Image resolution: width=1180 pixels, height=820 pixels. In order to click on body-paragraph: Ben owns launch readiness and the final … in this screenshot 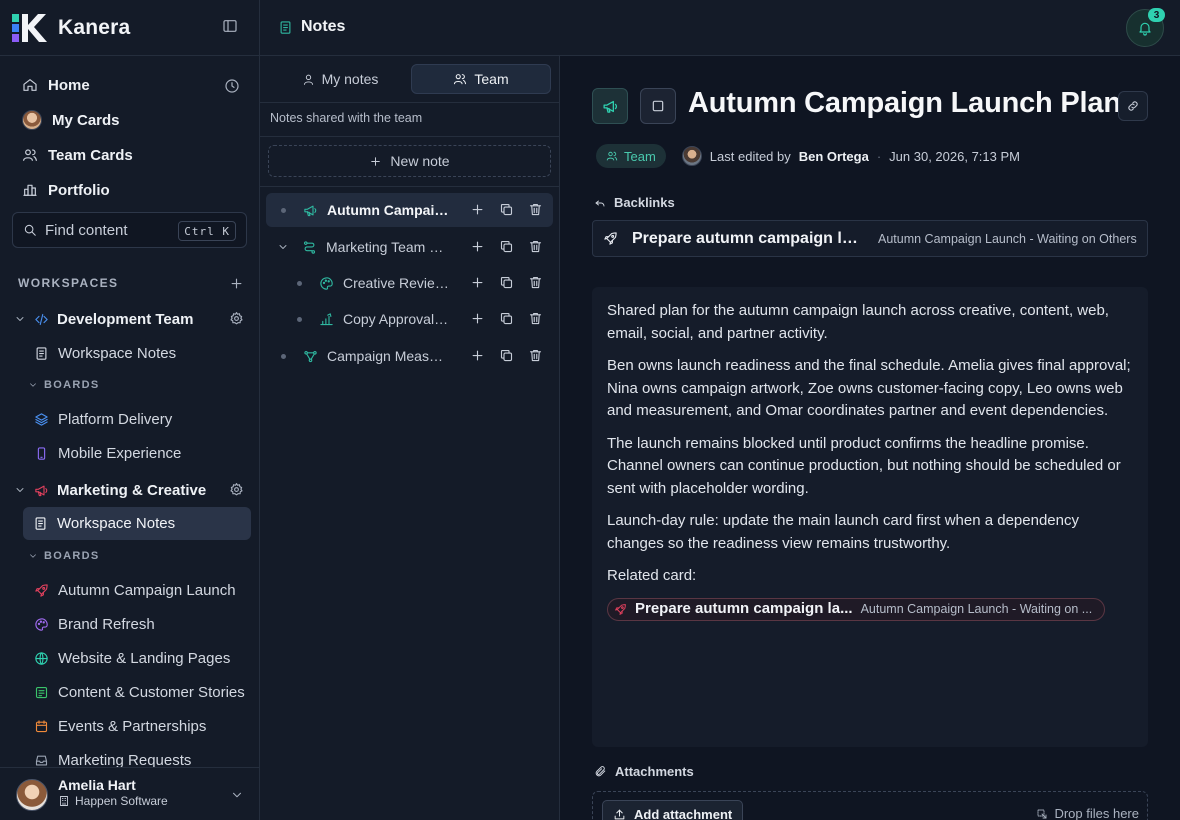, I will do `click(869, 388)`.